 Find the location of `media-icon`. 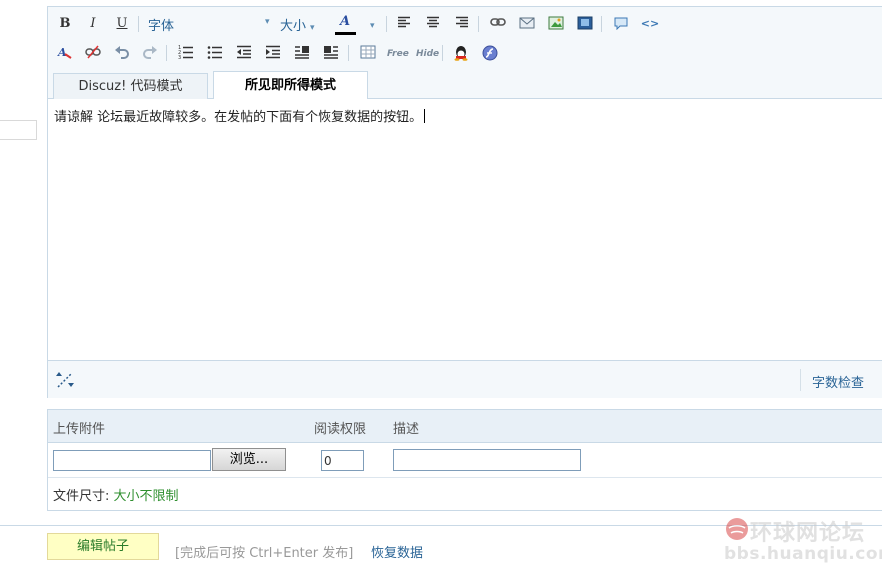

media-icon is located at coordinates (585, 24).